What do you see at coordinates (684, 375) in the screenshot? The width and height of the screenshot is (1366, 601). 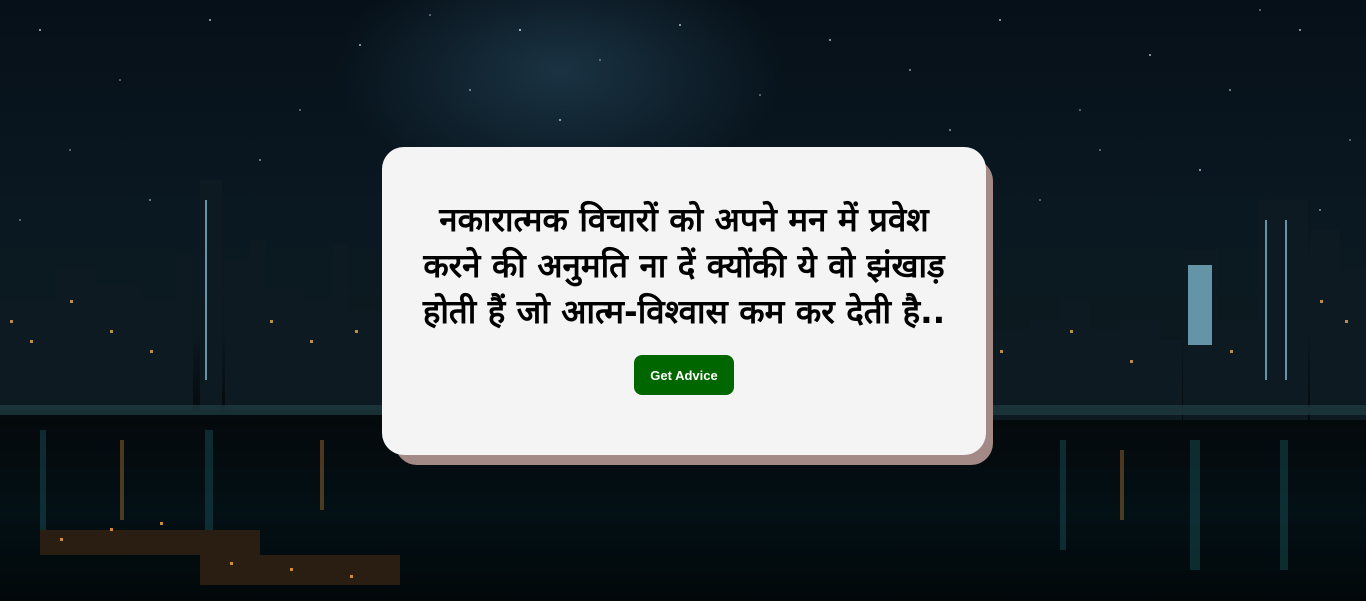 I see `get-advice-button: Get Advice` at bounding box center [684, 375].